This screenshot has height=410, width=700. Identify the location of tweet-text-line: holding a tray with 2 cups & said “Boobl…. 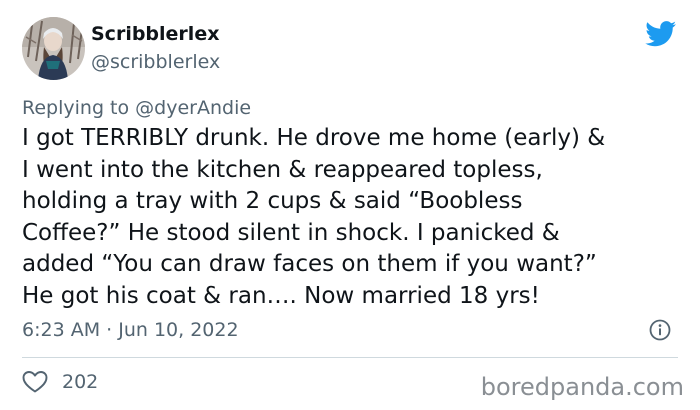
(272, 201).